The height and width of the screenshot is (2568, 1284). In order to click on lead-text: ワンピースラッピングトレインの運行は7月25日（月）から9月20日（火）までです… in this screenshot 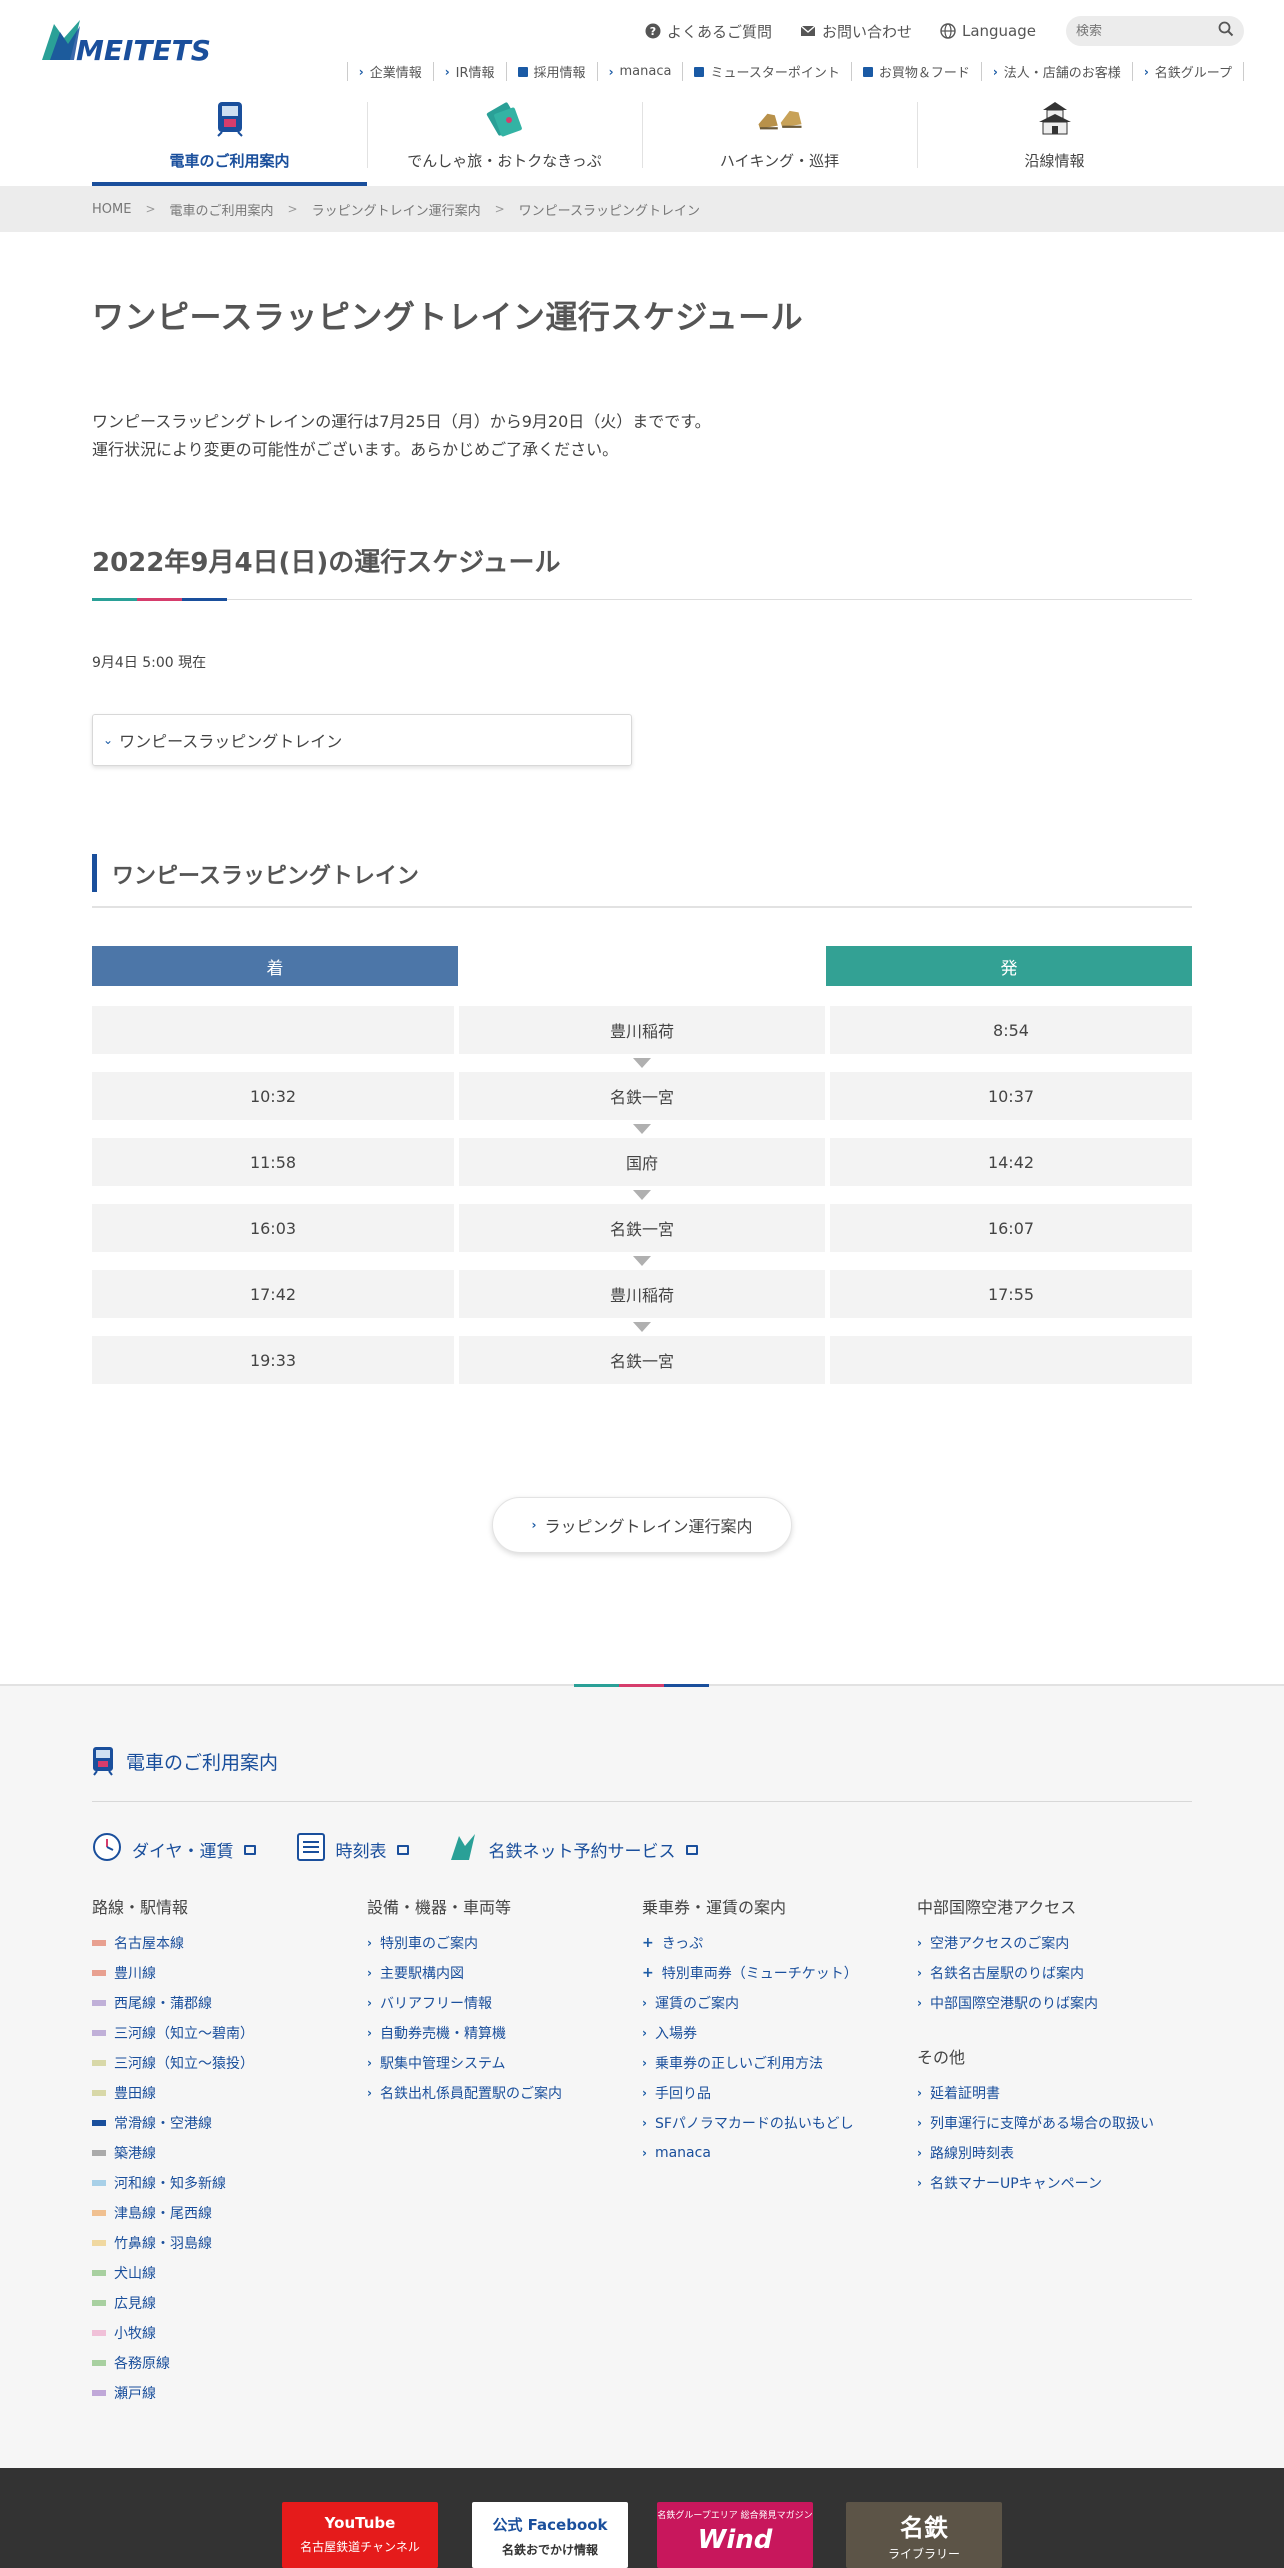, I will do `click(401, 436)`.